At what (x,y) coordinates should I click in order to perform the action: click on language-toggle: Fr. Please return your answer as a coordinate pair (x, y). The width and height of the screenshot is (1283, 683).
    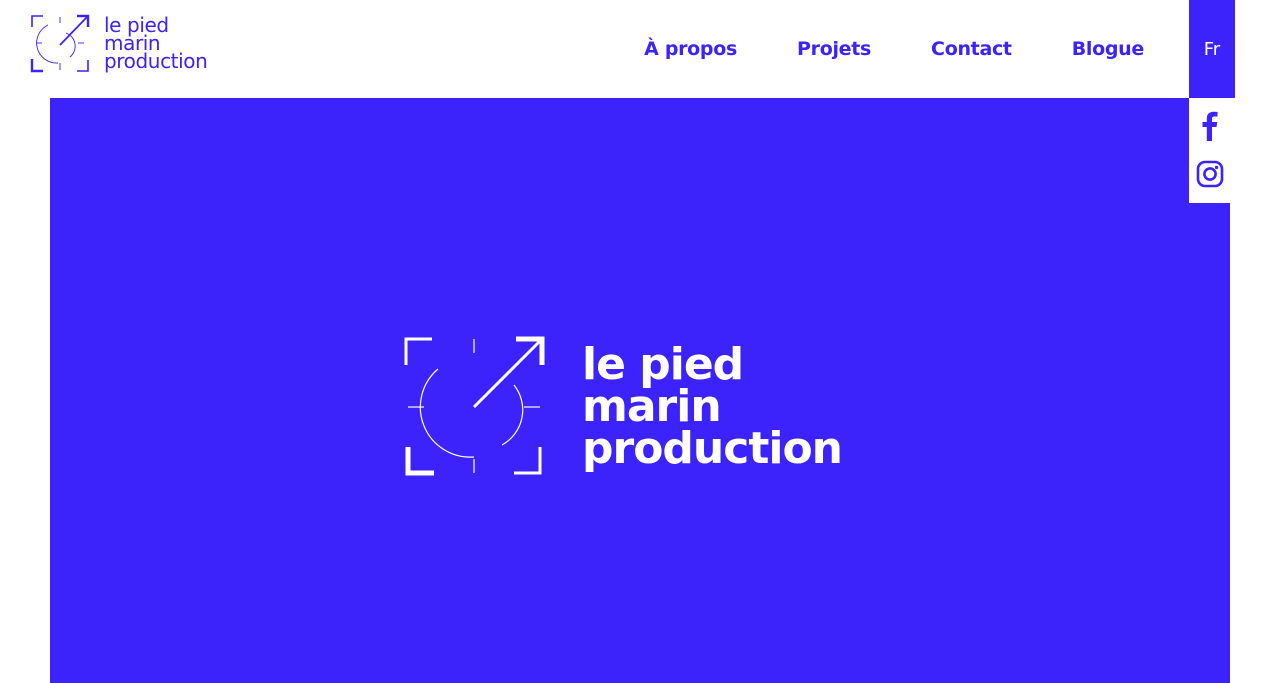
    Looking at the image, I should click on (1212, 49).